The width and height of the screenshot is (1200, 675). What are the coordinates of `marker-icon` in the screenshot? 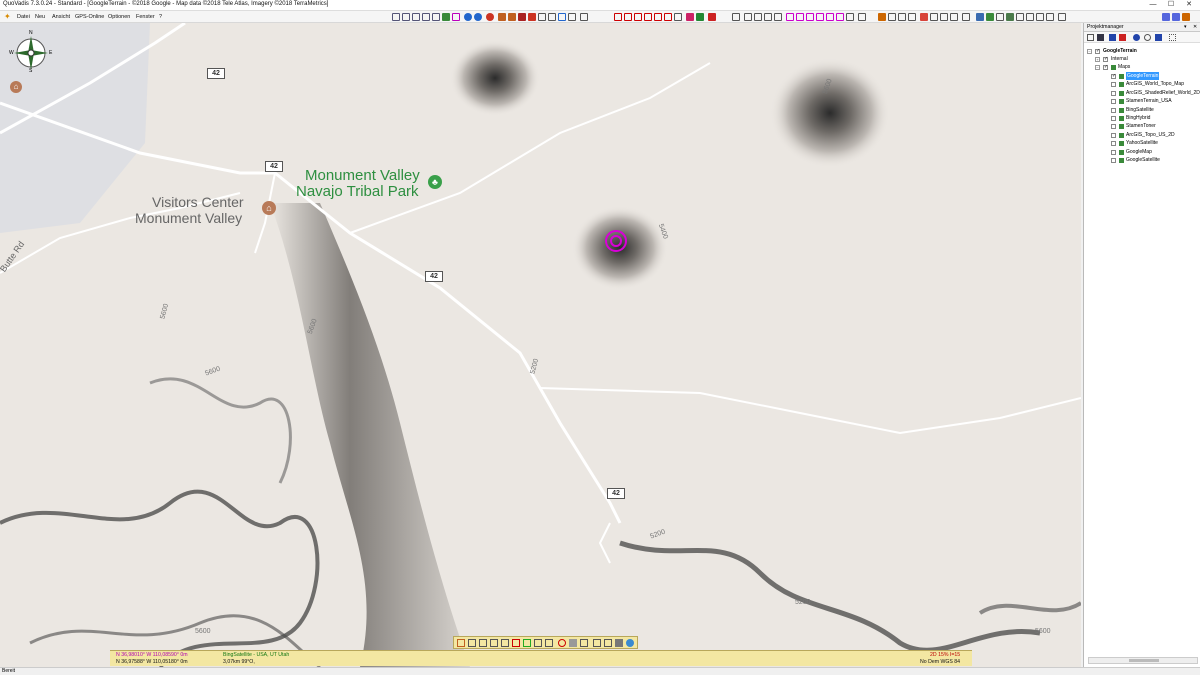 It's located at (924, 17).